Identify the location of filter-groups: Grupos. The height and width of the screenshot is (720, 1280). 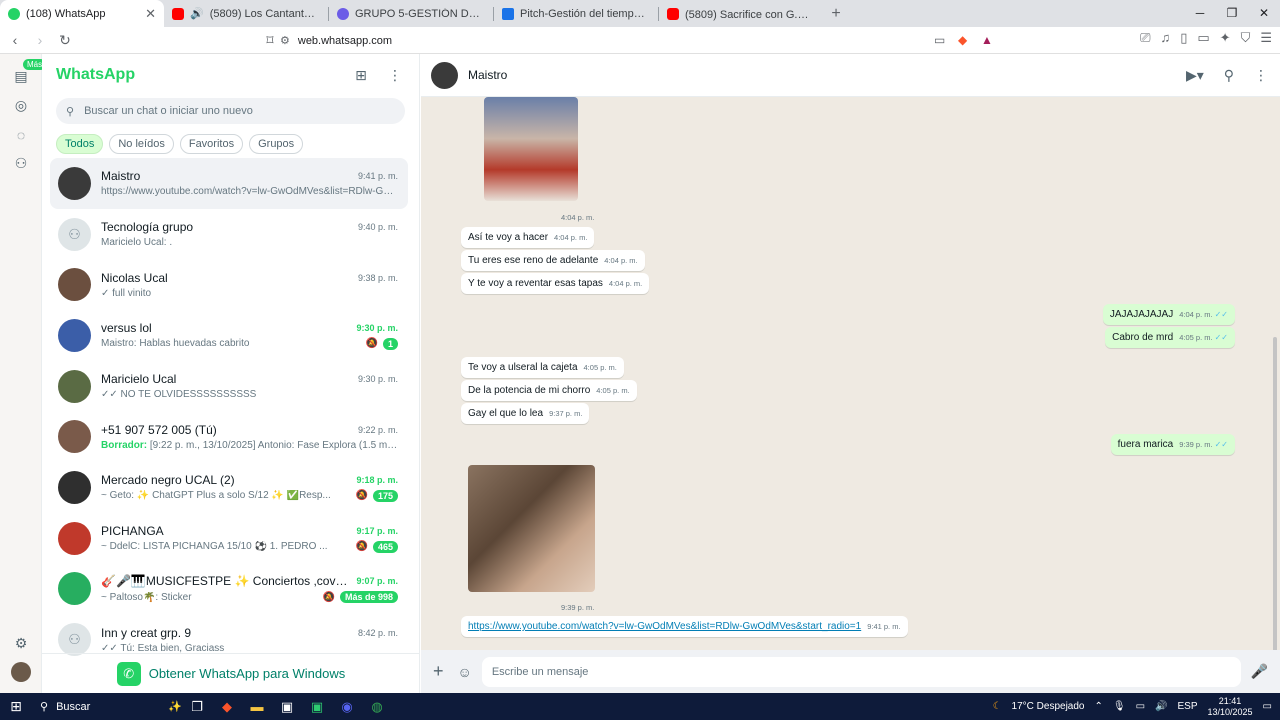
(276, 144).